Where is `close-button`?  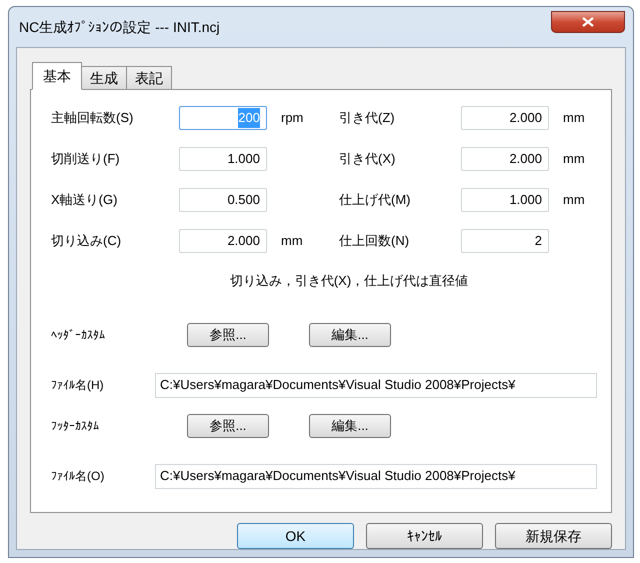
close-button is located at coordinates (588, 22).